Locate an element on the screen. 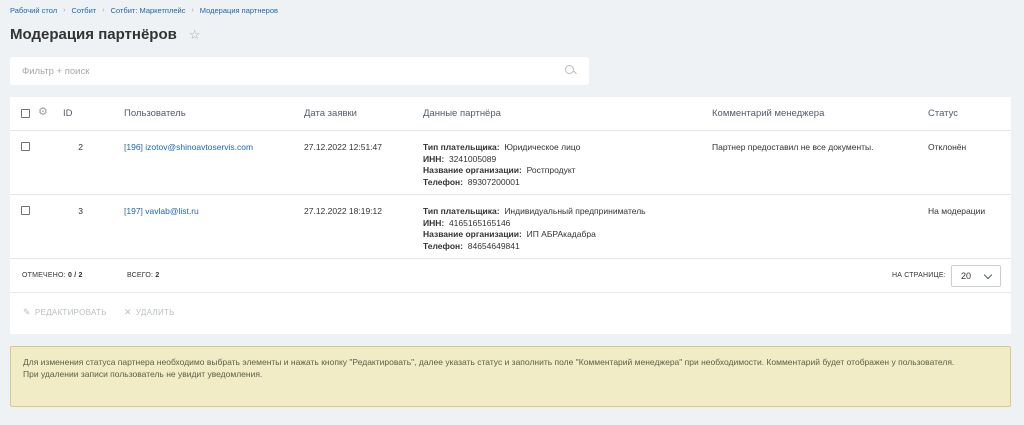  column-header-user: Пользователь is located at coordinates (155, 113).